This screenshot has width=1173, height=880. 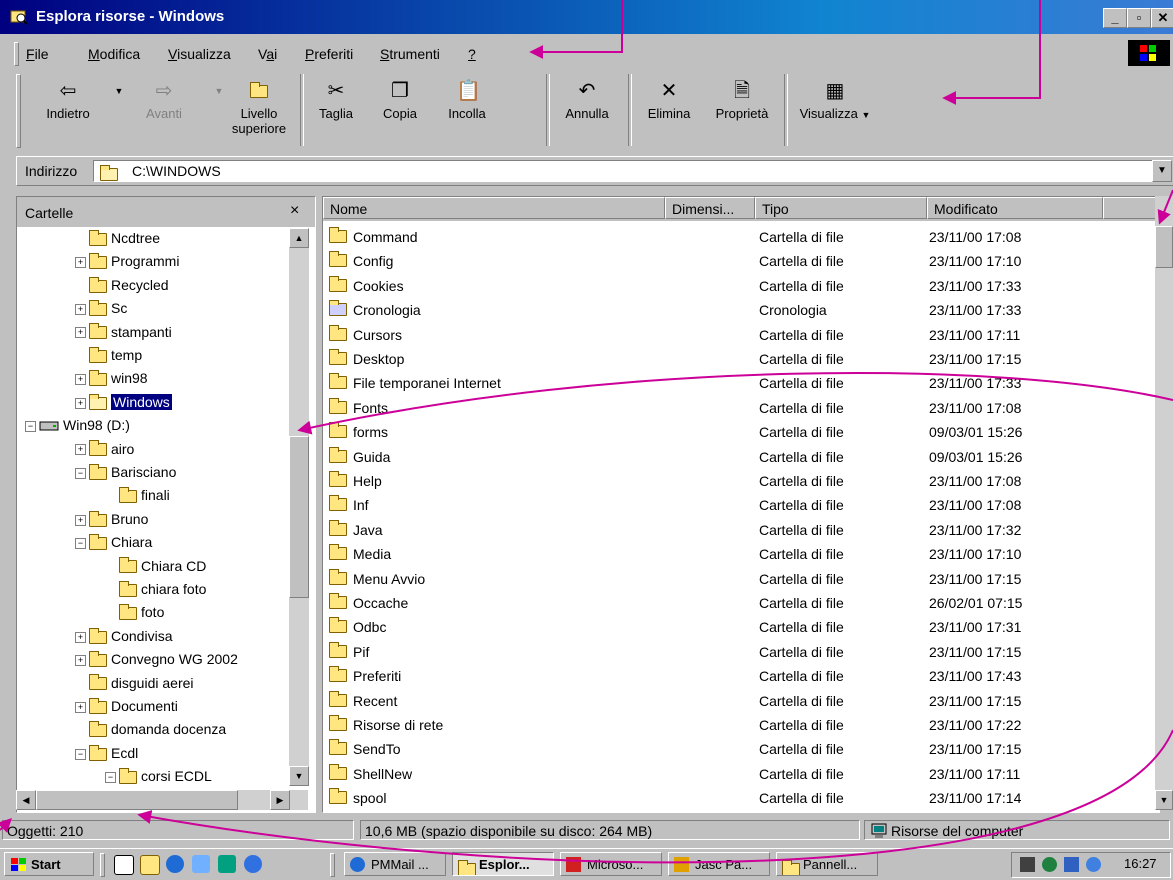 What do you see at coordinates (739, 481) in the screenshot?
I see `file-row: Help Cartella di file 23/11/00 17:08` at bounding box center [739, 481].